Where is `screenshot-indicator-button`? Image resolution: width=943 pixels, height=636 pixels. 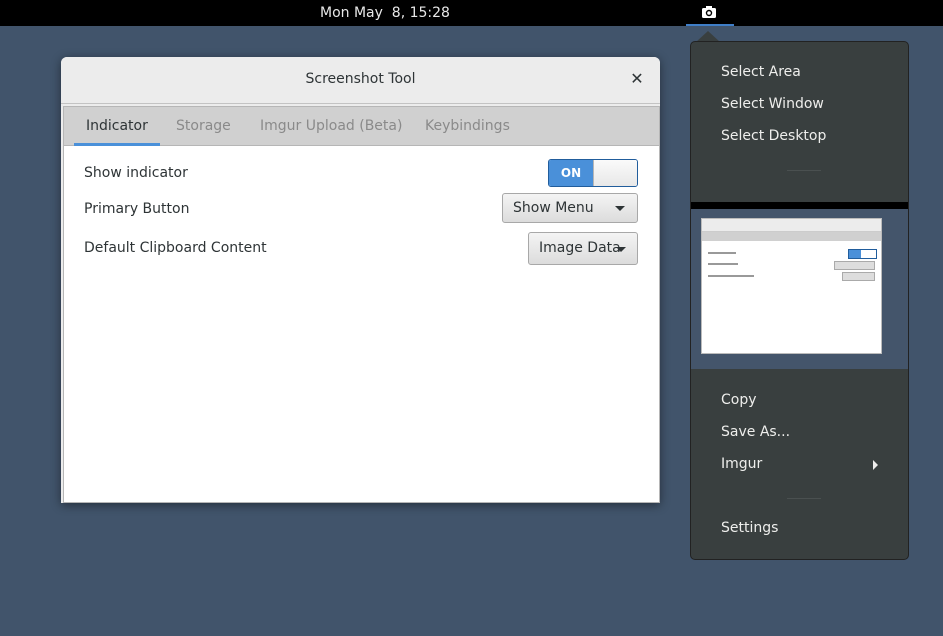
screenshot-indicator-button is located at coordinates (710, 13).